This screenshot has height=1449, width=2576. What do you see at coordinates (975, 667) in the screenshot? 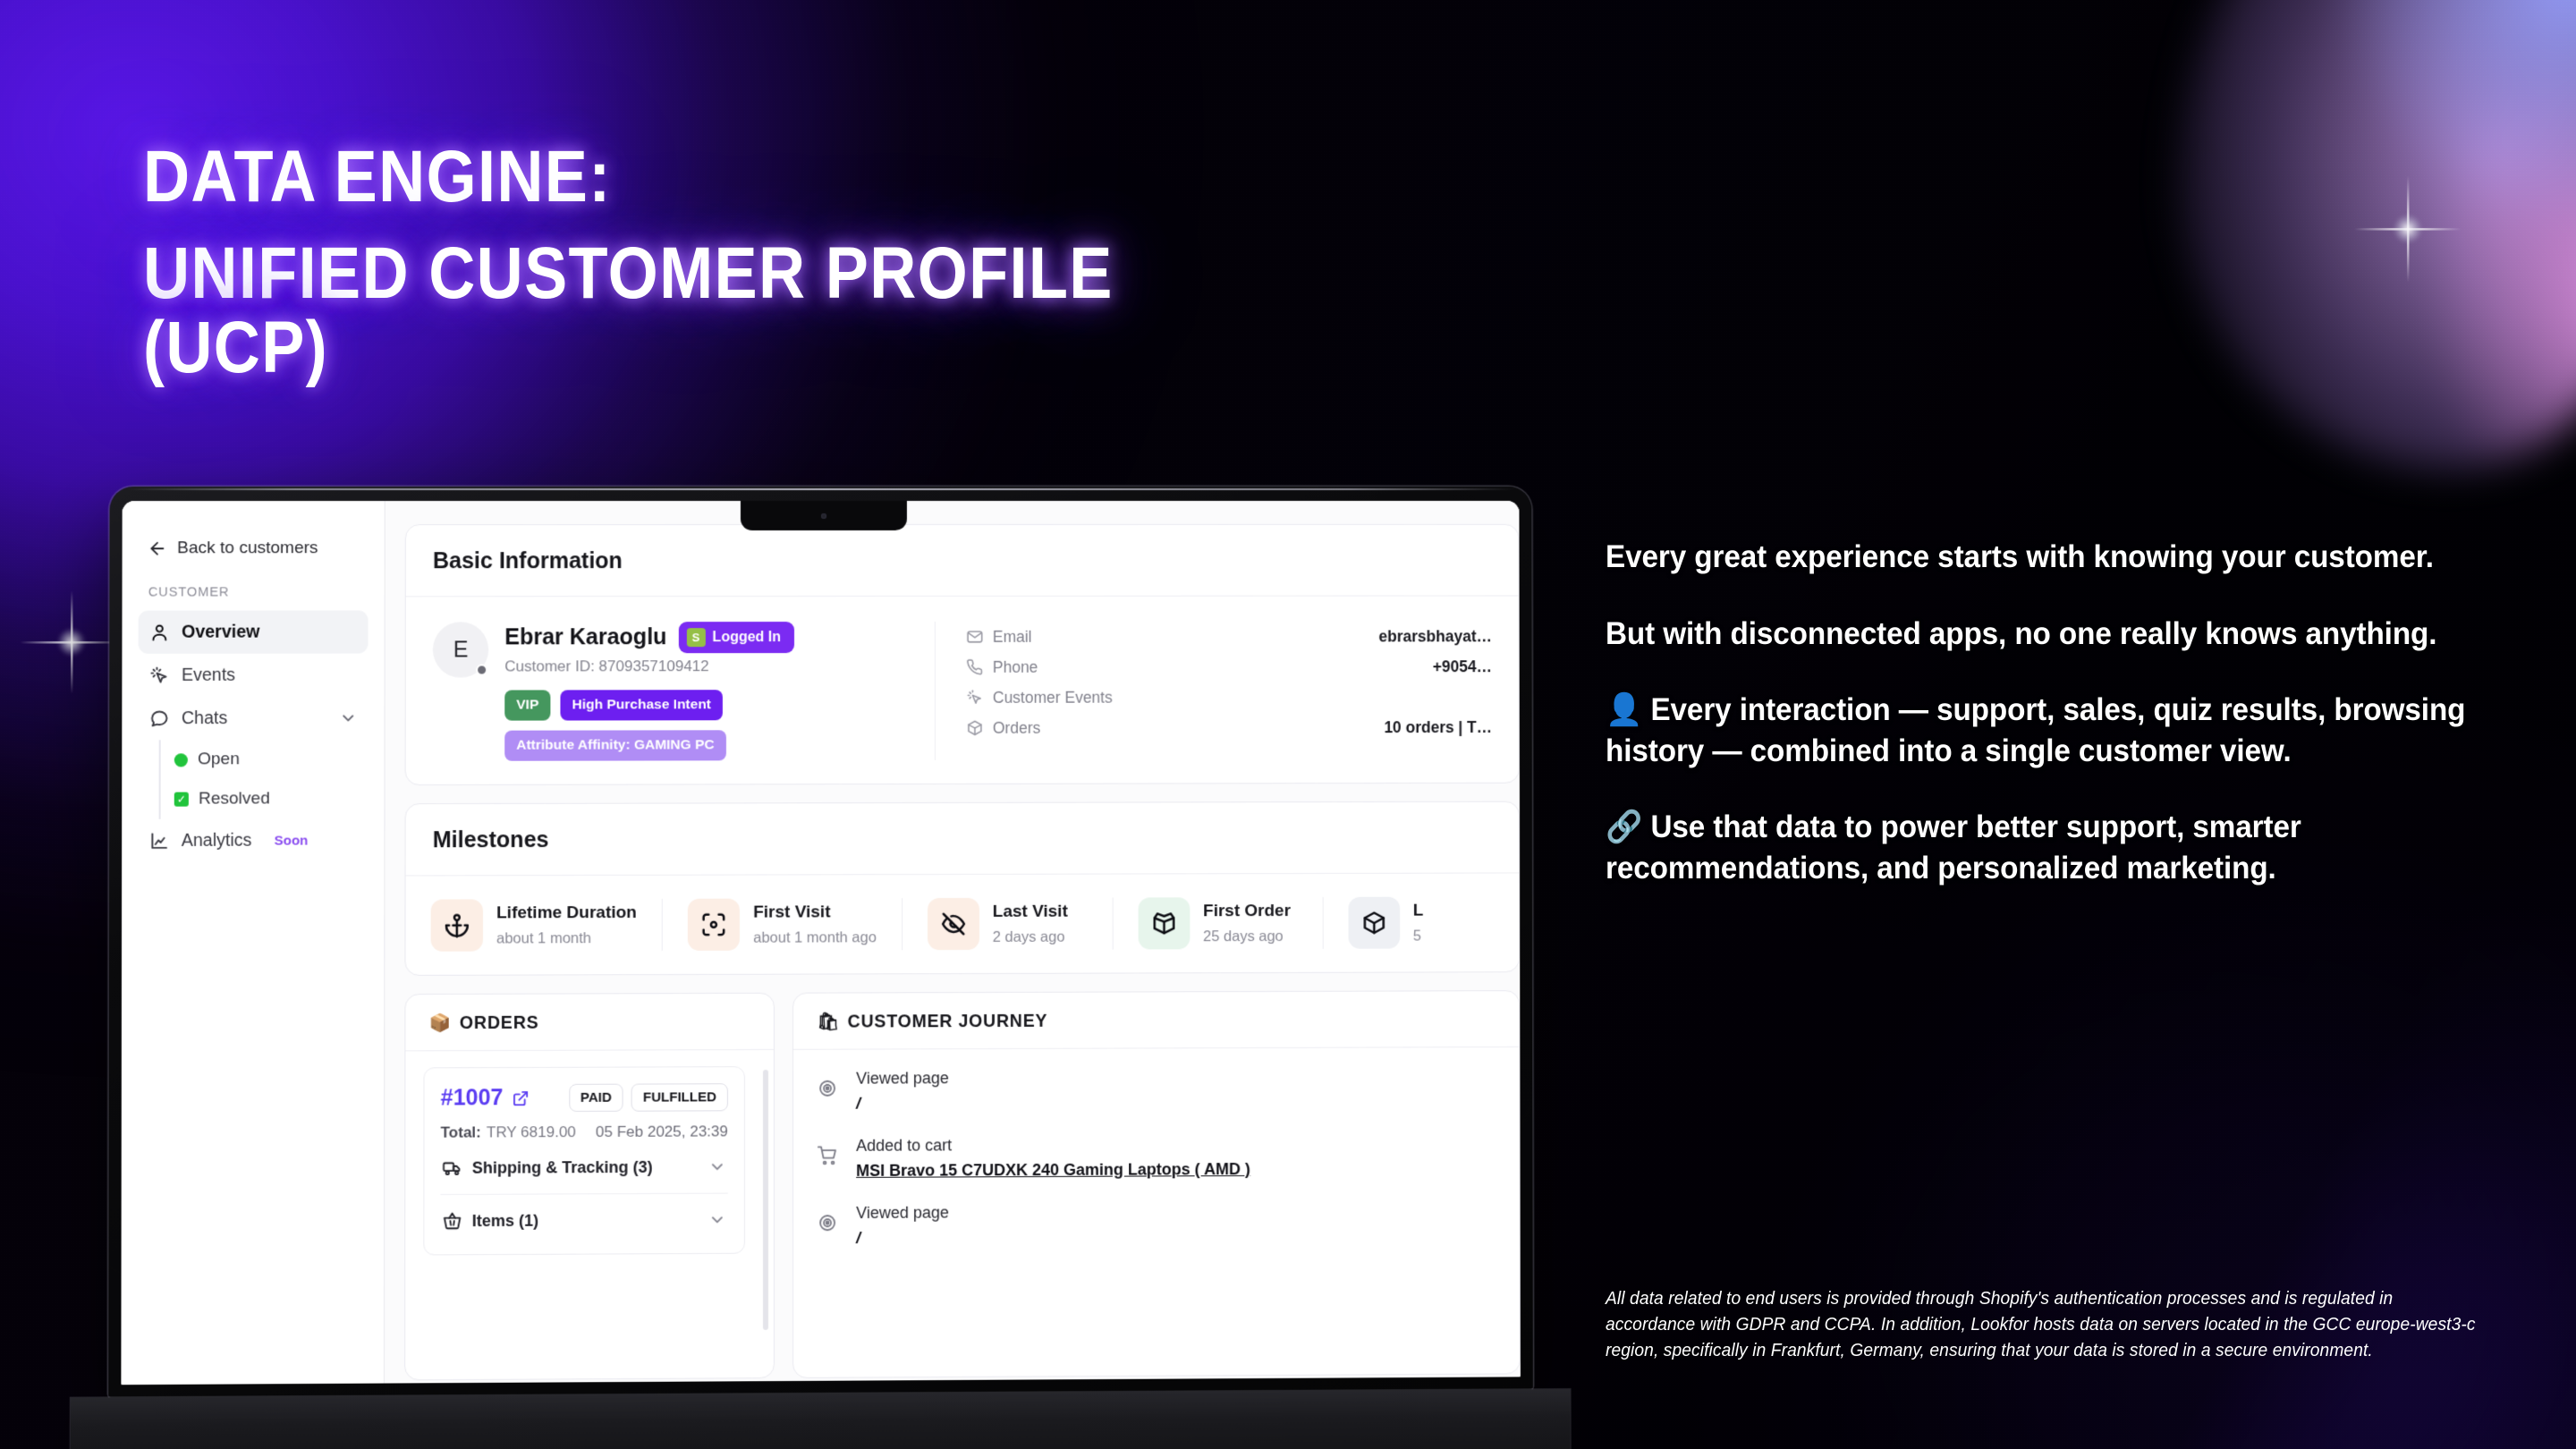
I see `phone-icon` at bounding box center [975, 667].